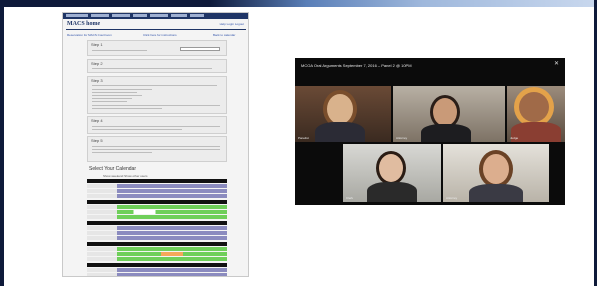  What do you see at coordinates (350, 198) in the screenshot?
I see `participant-name: Clerk` at bounding box center [350, 198].